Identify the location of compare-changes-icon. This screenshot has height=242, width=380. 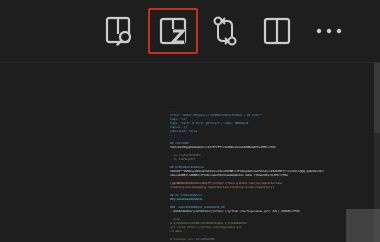
(225, 31).